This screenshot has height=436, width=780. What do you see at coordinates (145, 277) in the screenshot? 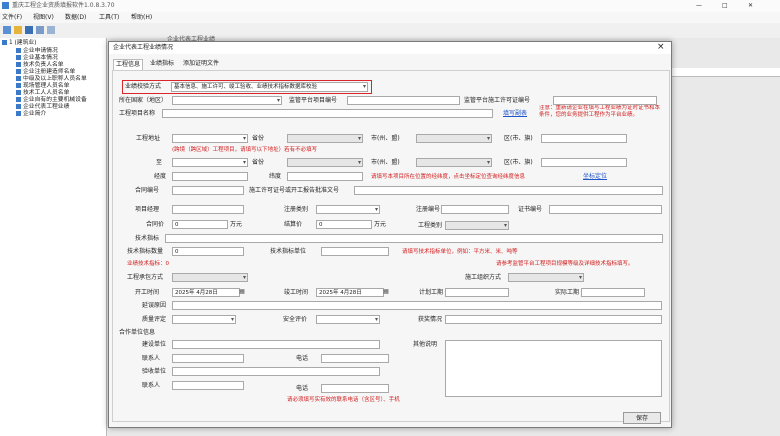
I see `contract-mode-label: 工程承包方式` at bounding box center [145, 277].